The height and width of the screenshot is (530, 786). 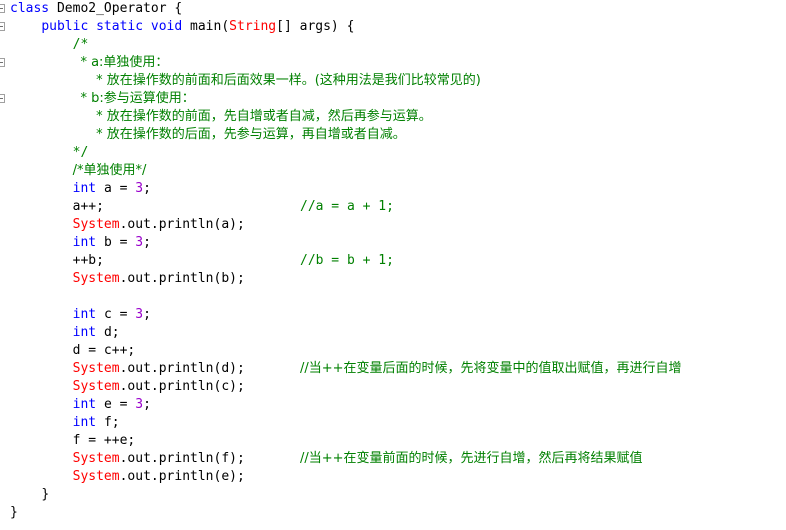 What do you see at coordinates (119, 242) in the screenshot?
I see `code-token: b =` at bounding box center [119, 242].